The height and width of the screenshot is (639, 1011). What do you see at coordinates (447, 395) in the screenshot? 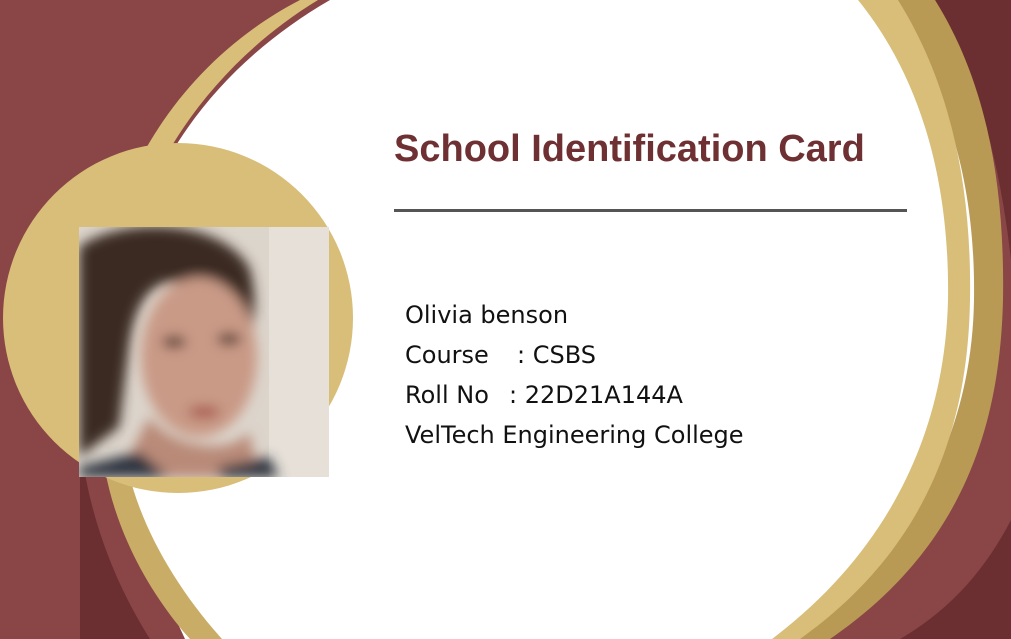
I see `roll-label: Roll No` at bounding box center [447, 395].